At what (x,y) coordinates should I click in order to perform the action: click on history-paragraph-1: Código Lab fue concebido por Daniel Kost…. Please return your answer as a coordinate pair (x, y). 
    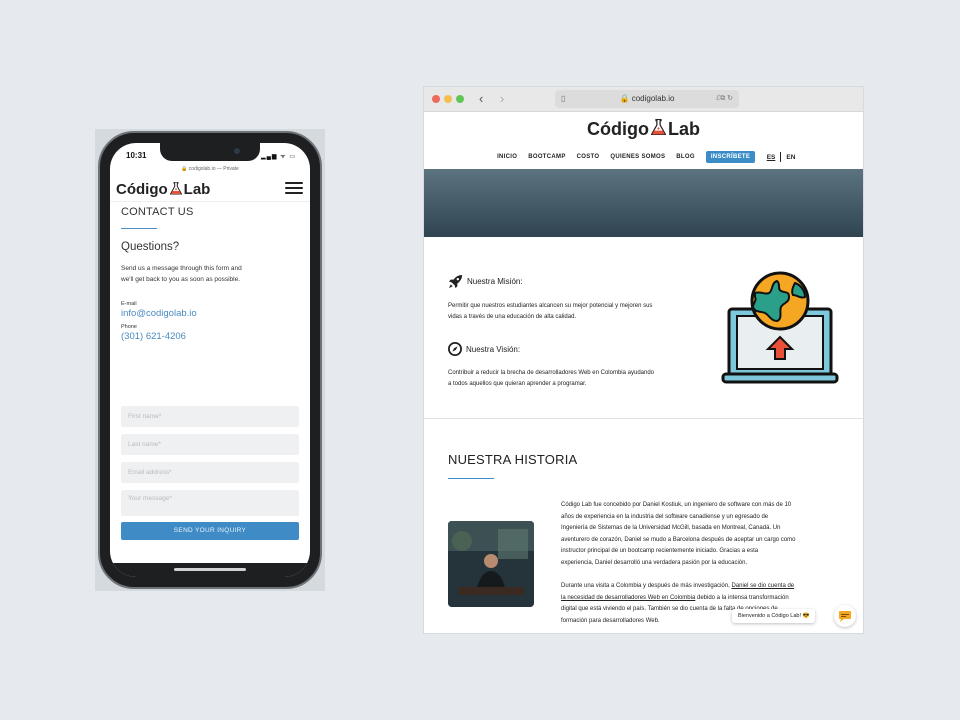
    Looking at the image, I should click on (702, 534).